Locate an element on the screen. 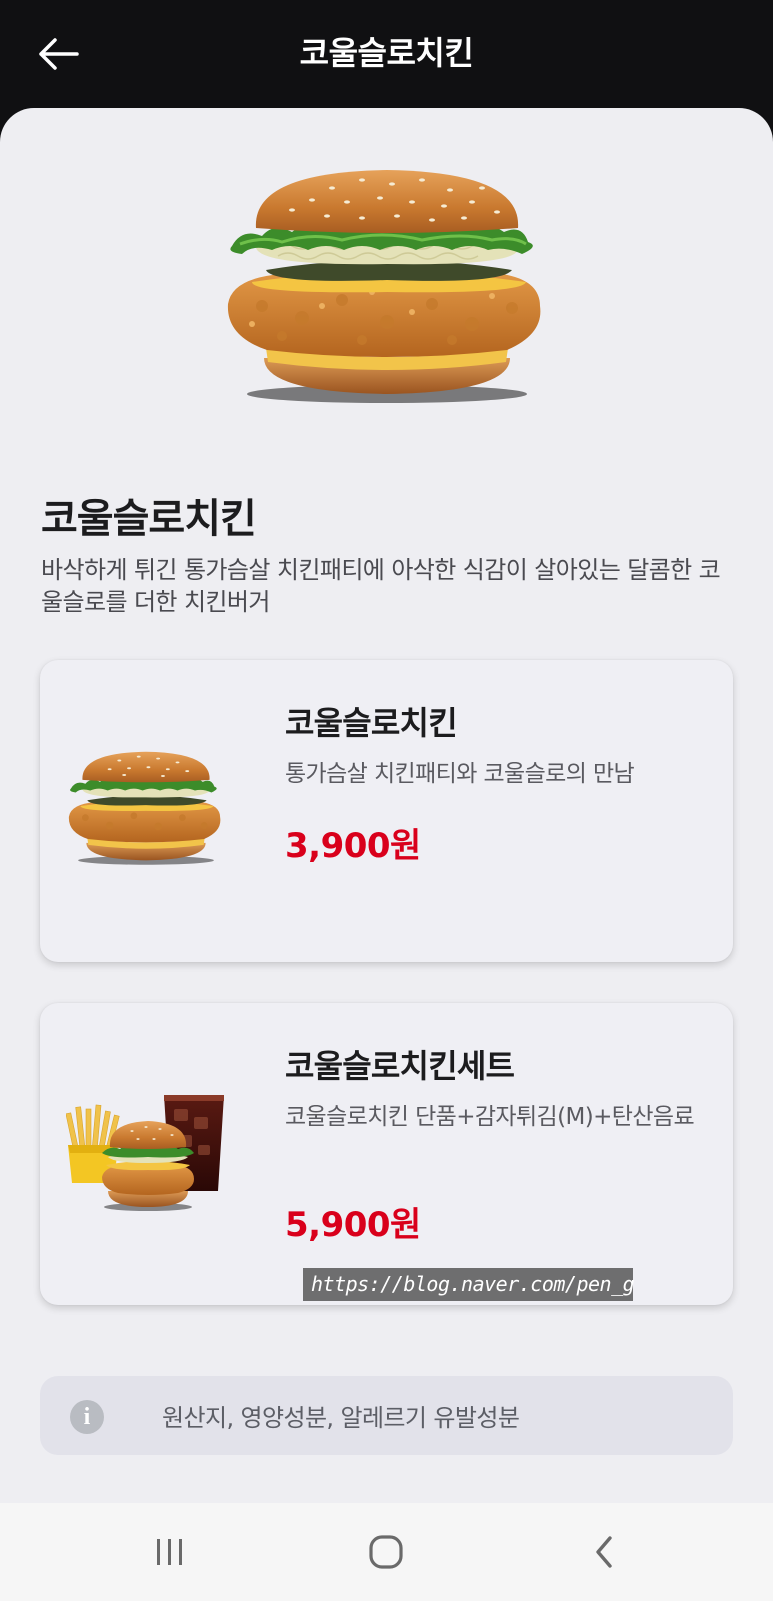 The height and width of the screenshot is (1601, 773). option-subtitle: 통가슴살 치킨패티와 코울슬로의 만남 is located at coordinates (460, 774).